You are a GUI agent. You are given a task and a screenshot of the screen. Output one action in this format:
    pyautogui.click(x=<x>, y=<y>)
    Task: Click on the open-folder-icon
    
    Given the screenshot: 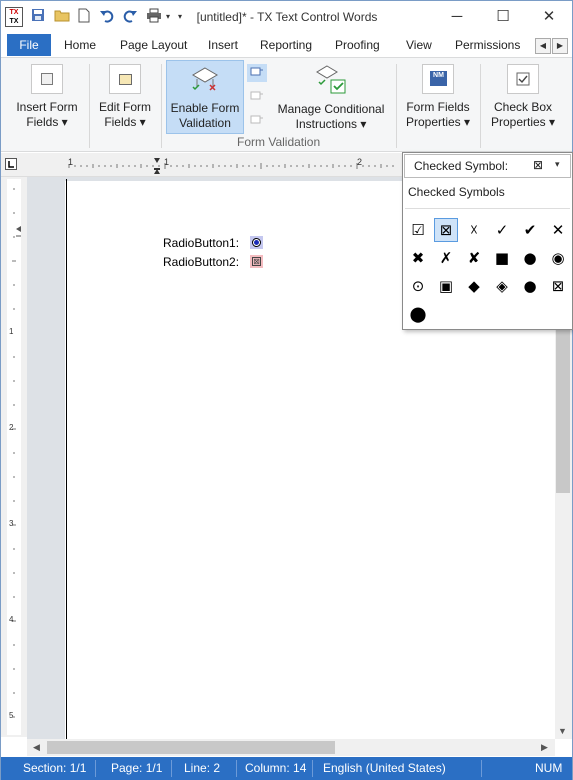 What is the action you would take?
    pyautogui.click(x=62, y=17)
    